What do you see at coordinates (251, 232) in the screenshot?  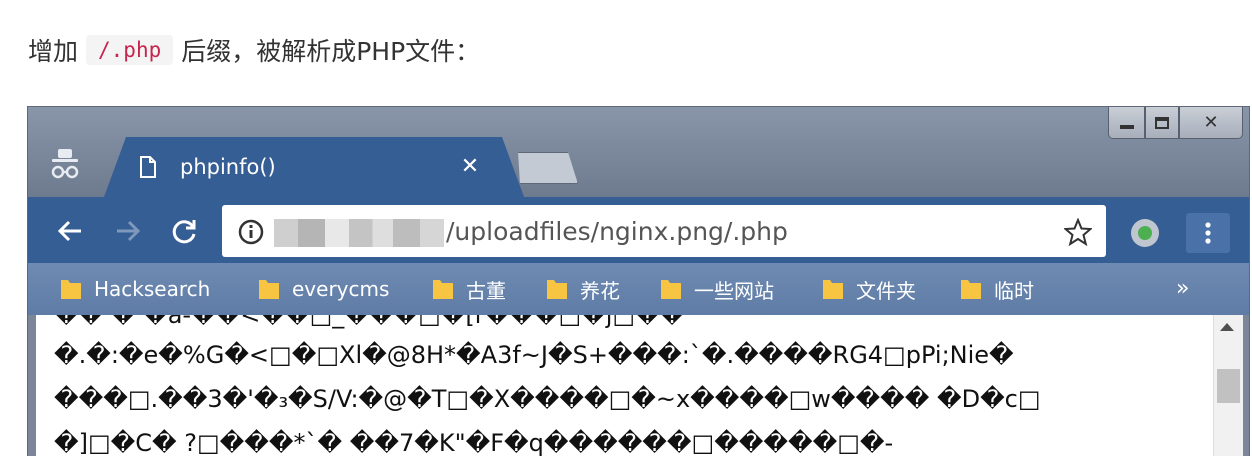 I see `info-icon` at bounding box center [251, 232].